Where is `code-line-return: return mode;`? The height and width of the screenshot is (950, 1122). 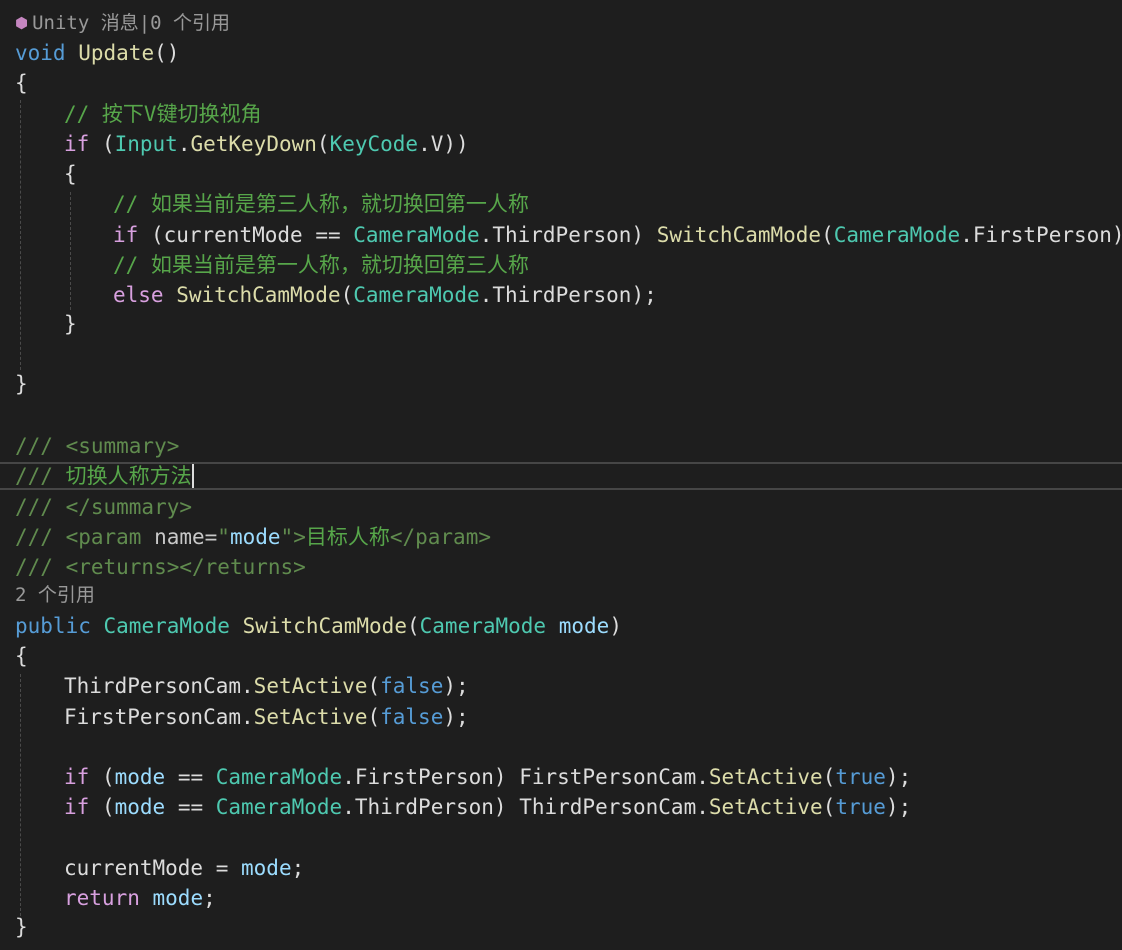 code-line-return: return mode; is located at coordinates (140, 898).